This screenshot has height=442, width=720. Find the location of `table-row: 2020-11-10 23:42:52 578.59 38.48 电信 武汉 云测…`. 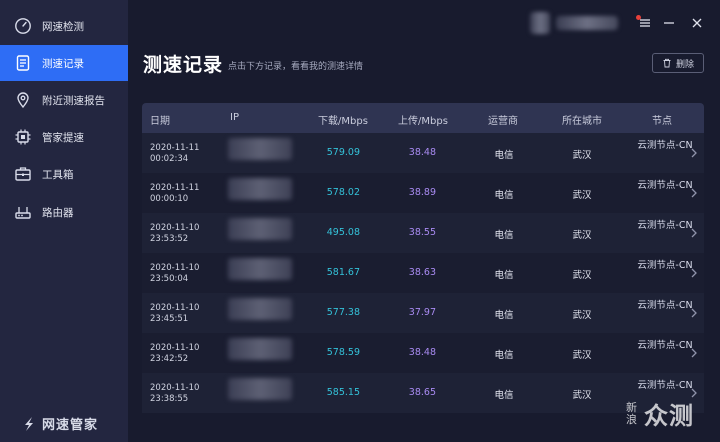

table-row: 2020-11-10 23:42:52 578.59 38.48 电信 武汉 云测… is located at coordinates (423, 353).